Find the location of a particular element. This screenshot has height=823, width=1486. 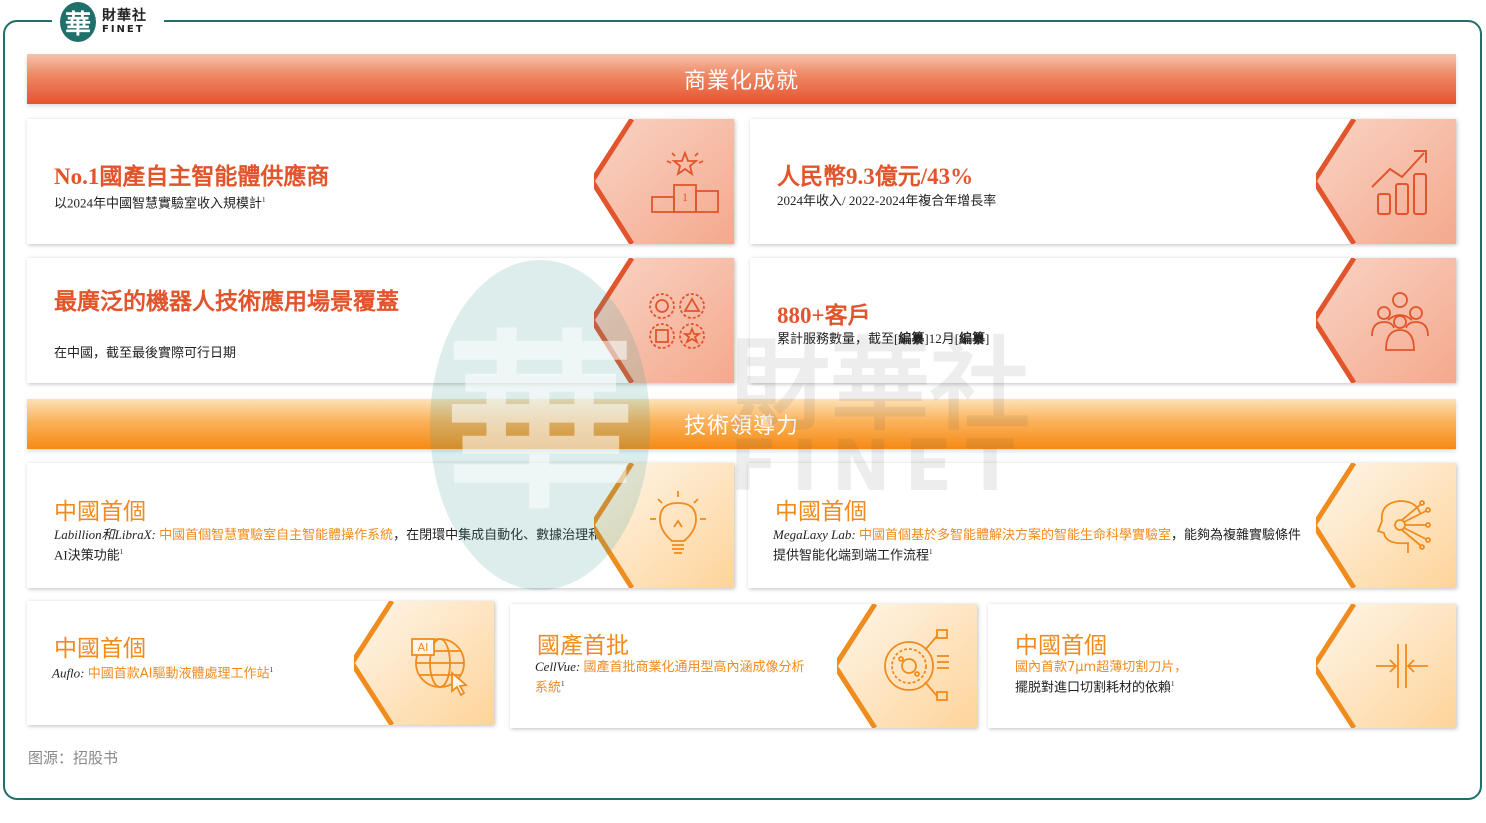

card-title: 人民幣9.3億元/43% is located at coordinates (875, 176).